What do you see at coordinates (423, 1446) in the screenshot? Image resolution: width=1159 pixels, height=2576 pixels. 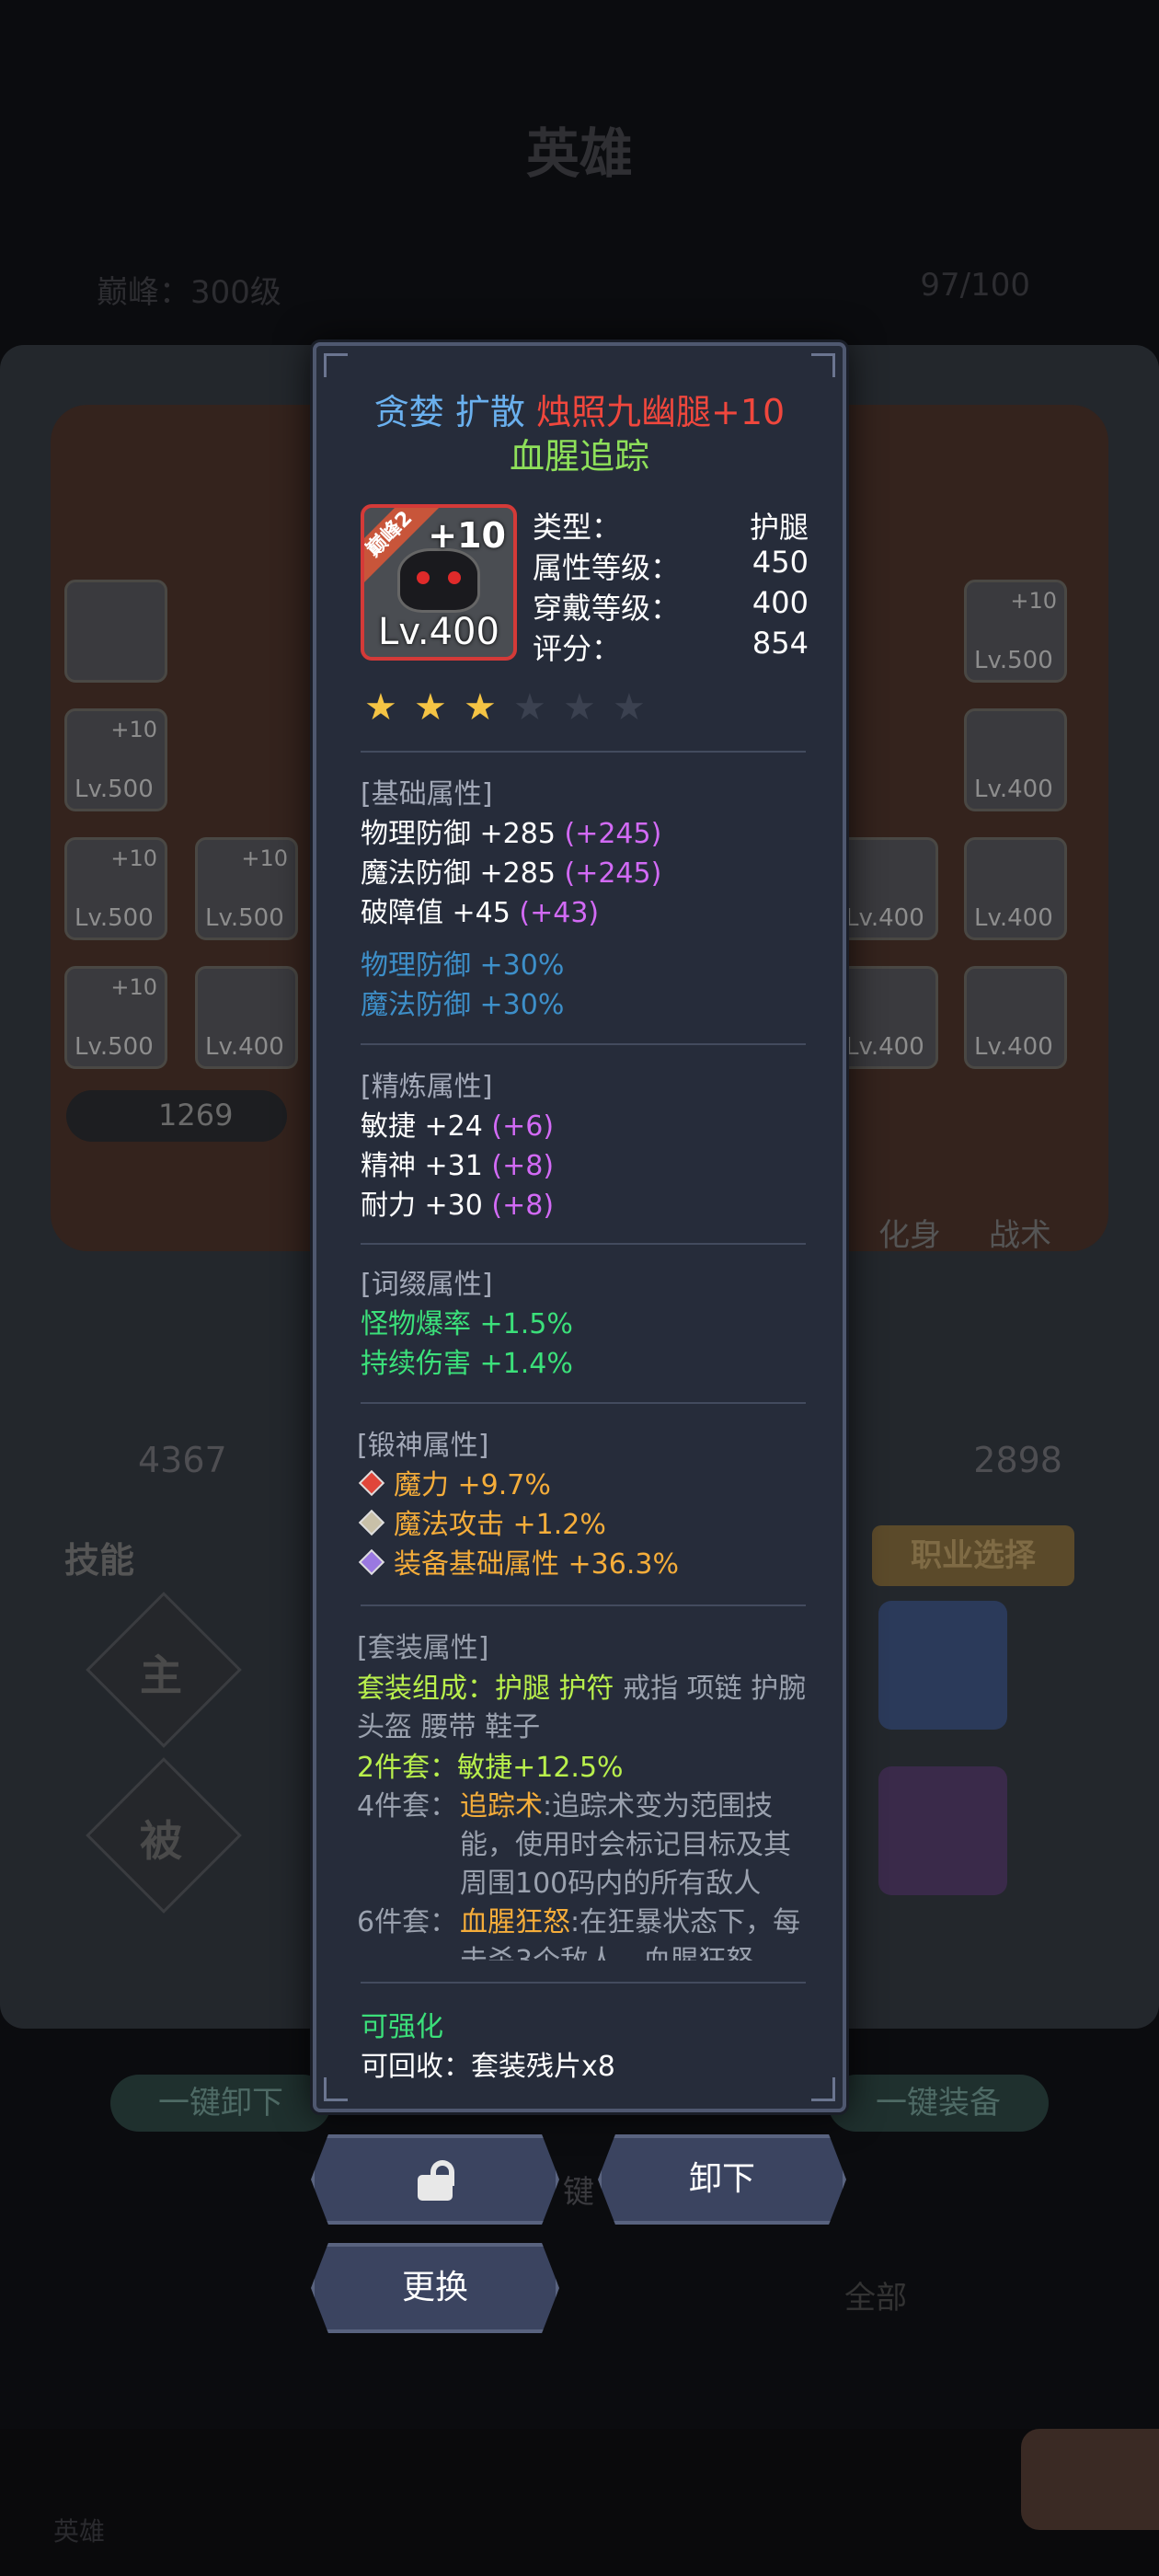 I see `forge-attr-header: [锻神属性]` at bounding box center [423, 1446].